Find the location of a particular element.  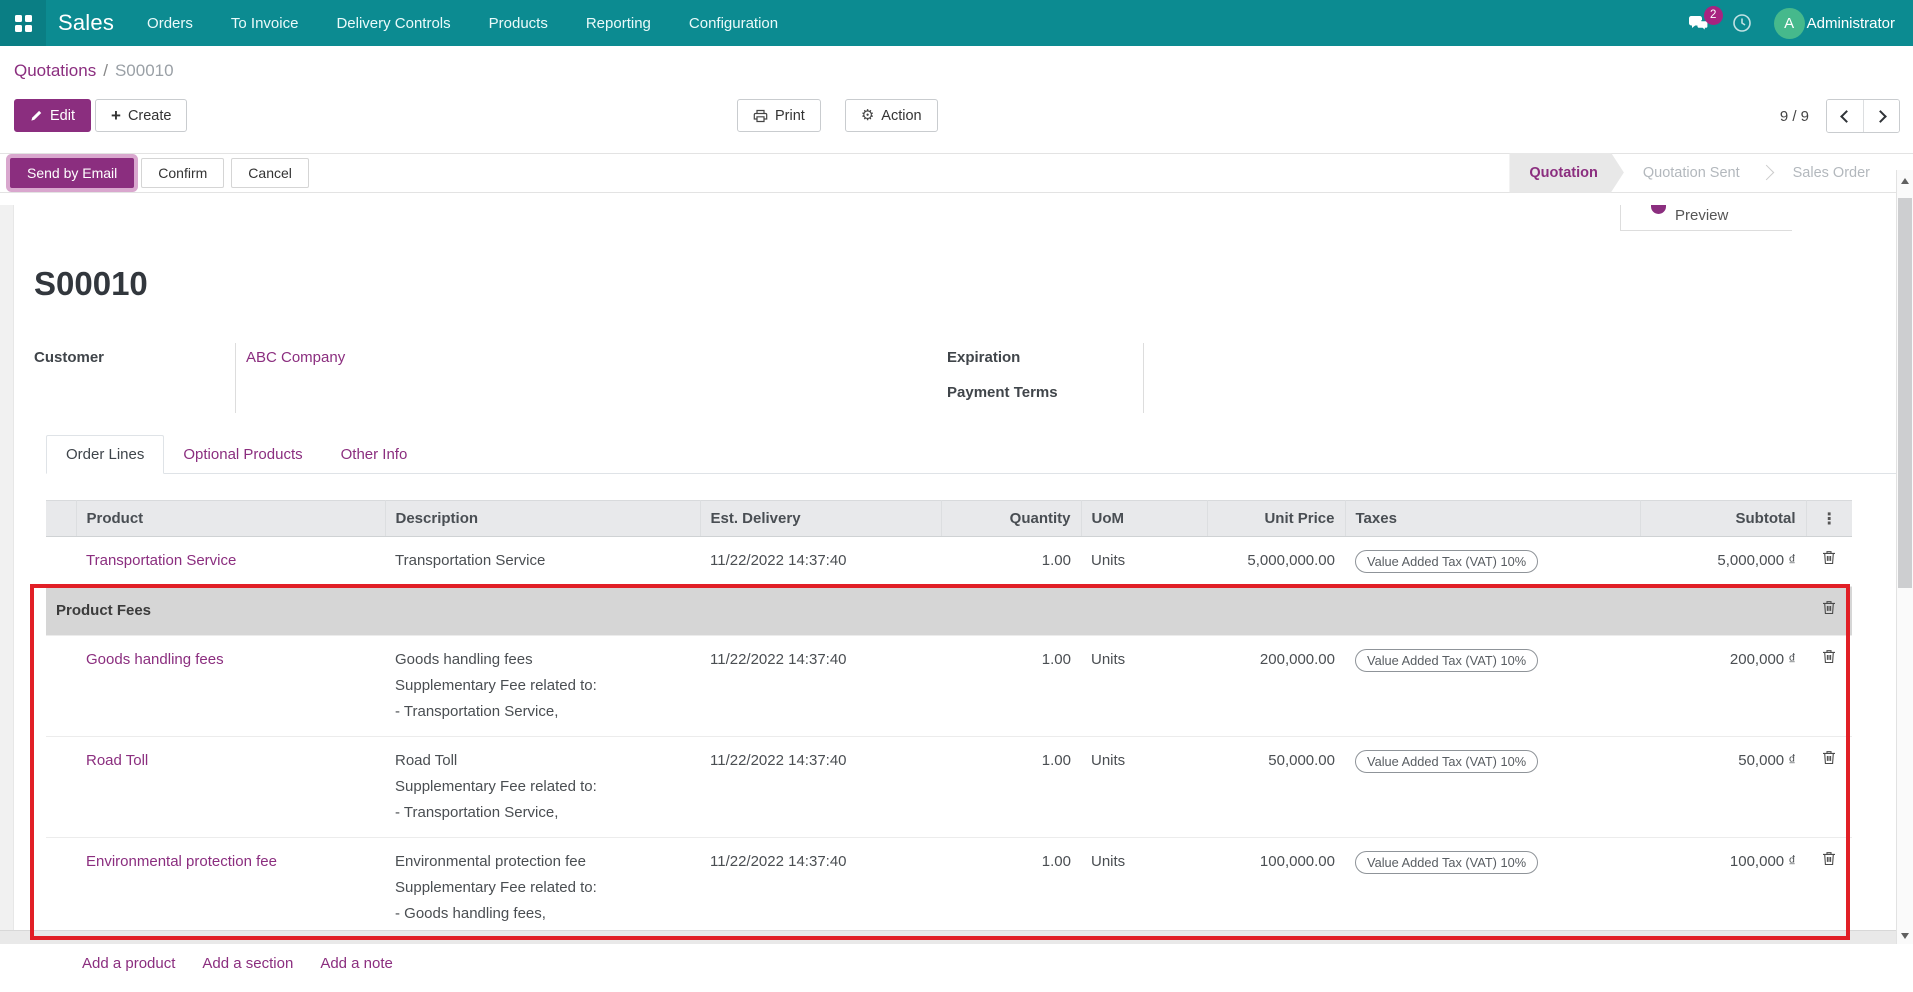

product-link: Goods handling fees is located at coordinates (155, 659).